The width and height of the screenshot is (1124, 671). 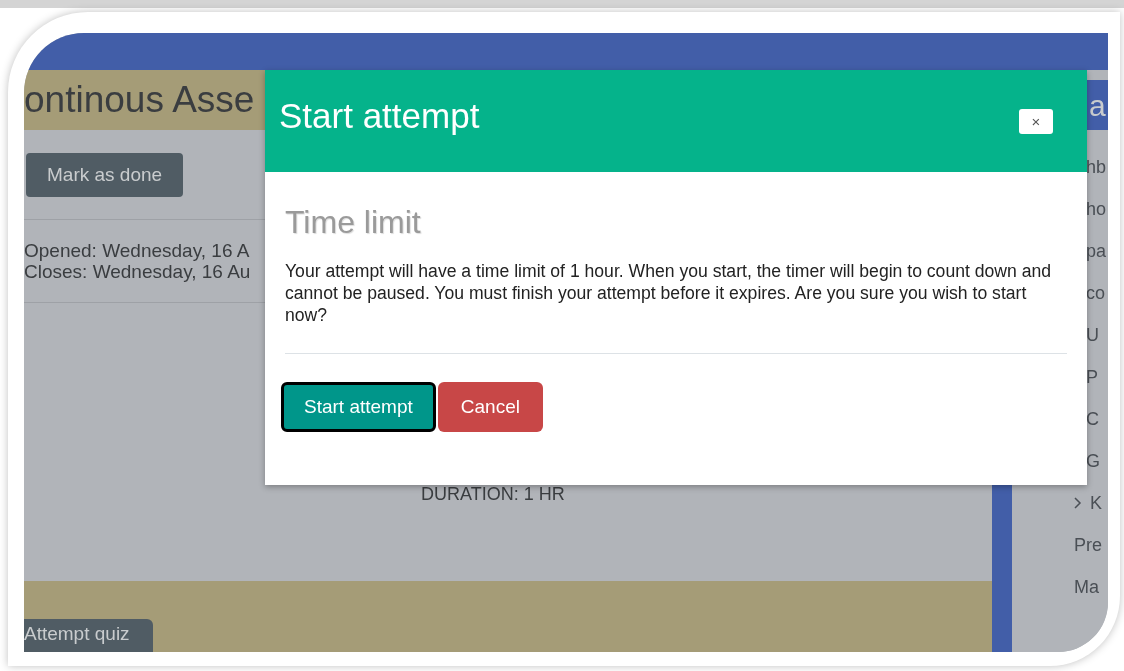 What do you see at coordinates (353, 222) in the screenshot?
I see `modal-heading: Time limit` at bounding box center [353, 222].